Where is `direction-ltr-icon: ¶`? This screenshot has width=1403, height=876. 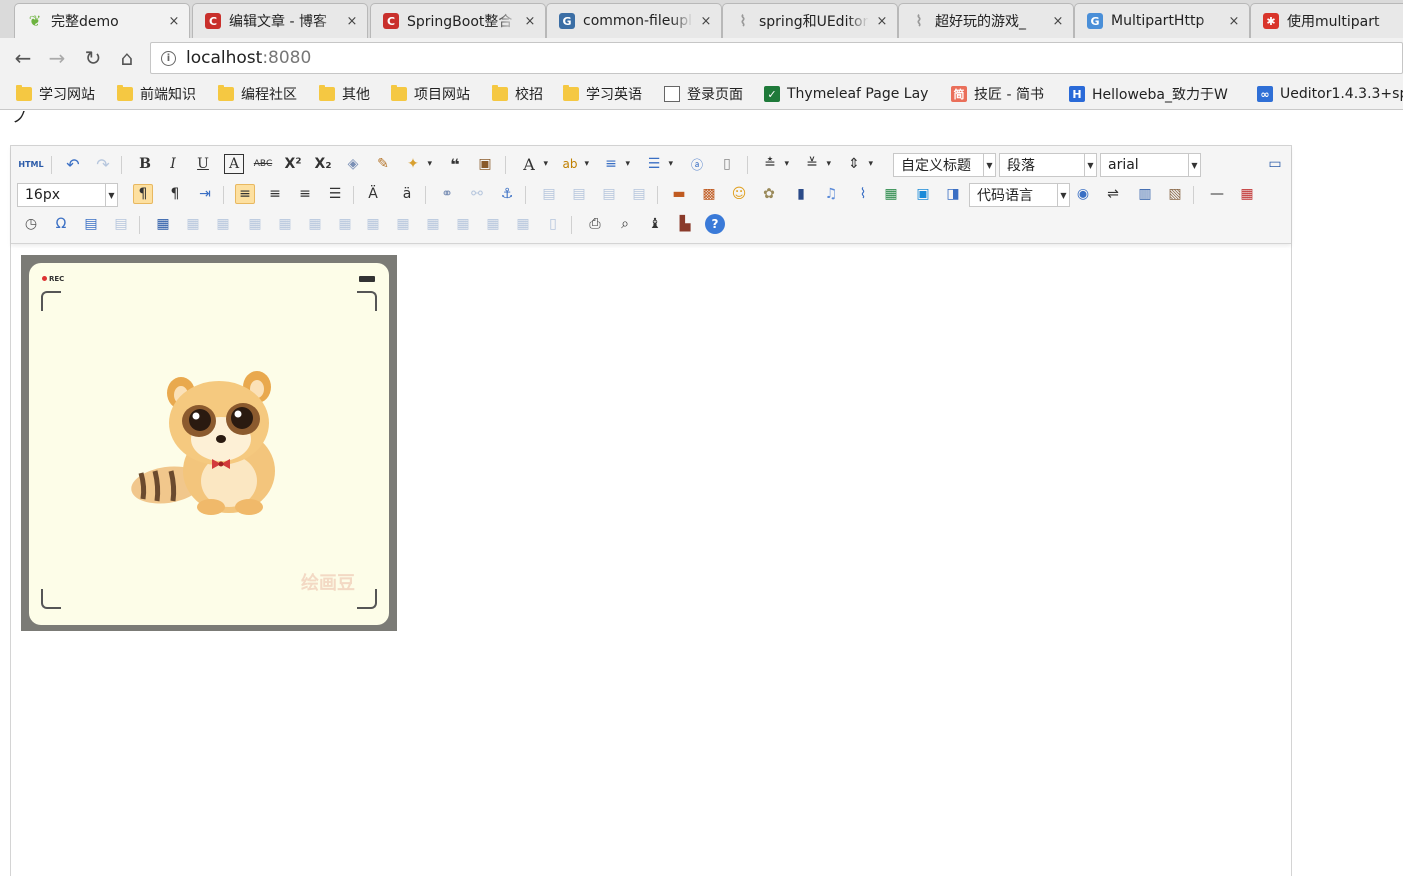 direction-ltr-icon: ¶ is located at coordinates (143, 194).